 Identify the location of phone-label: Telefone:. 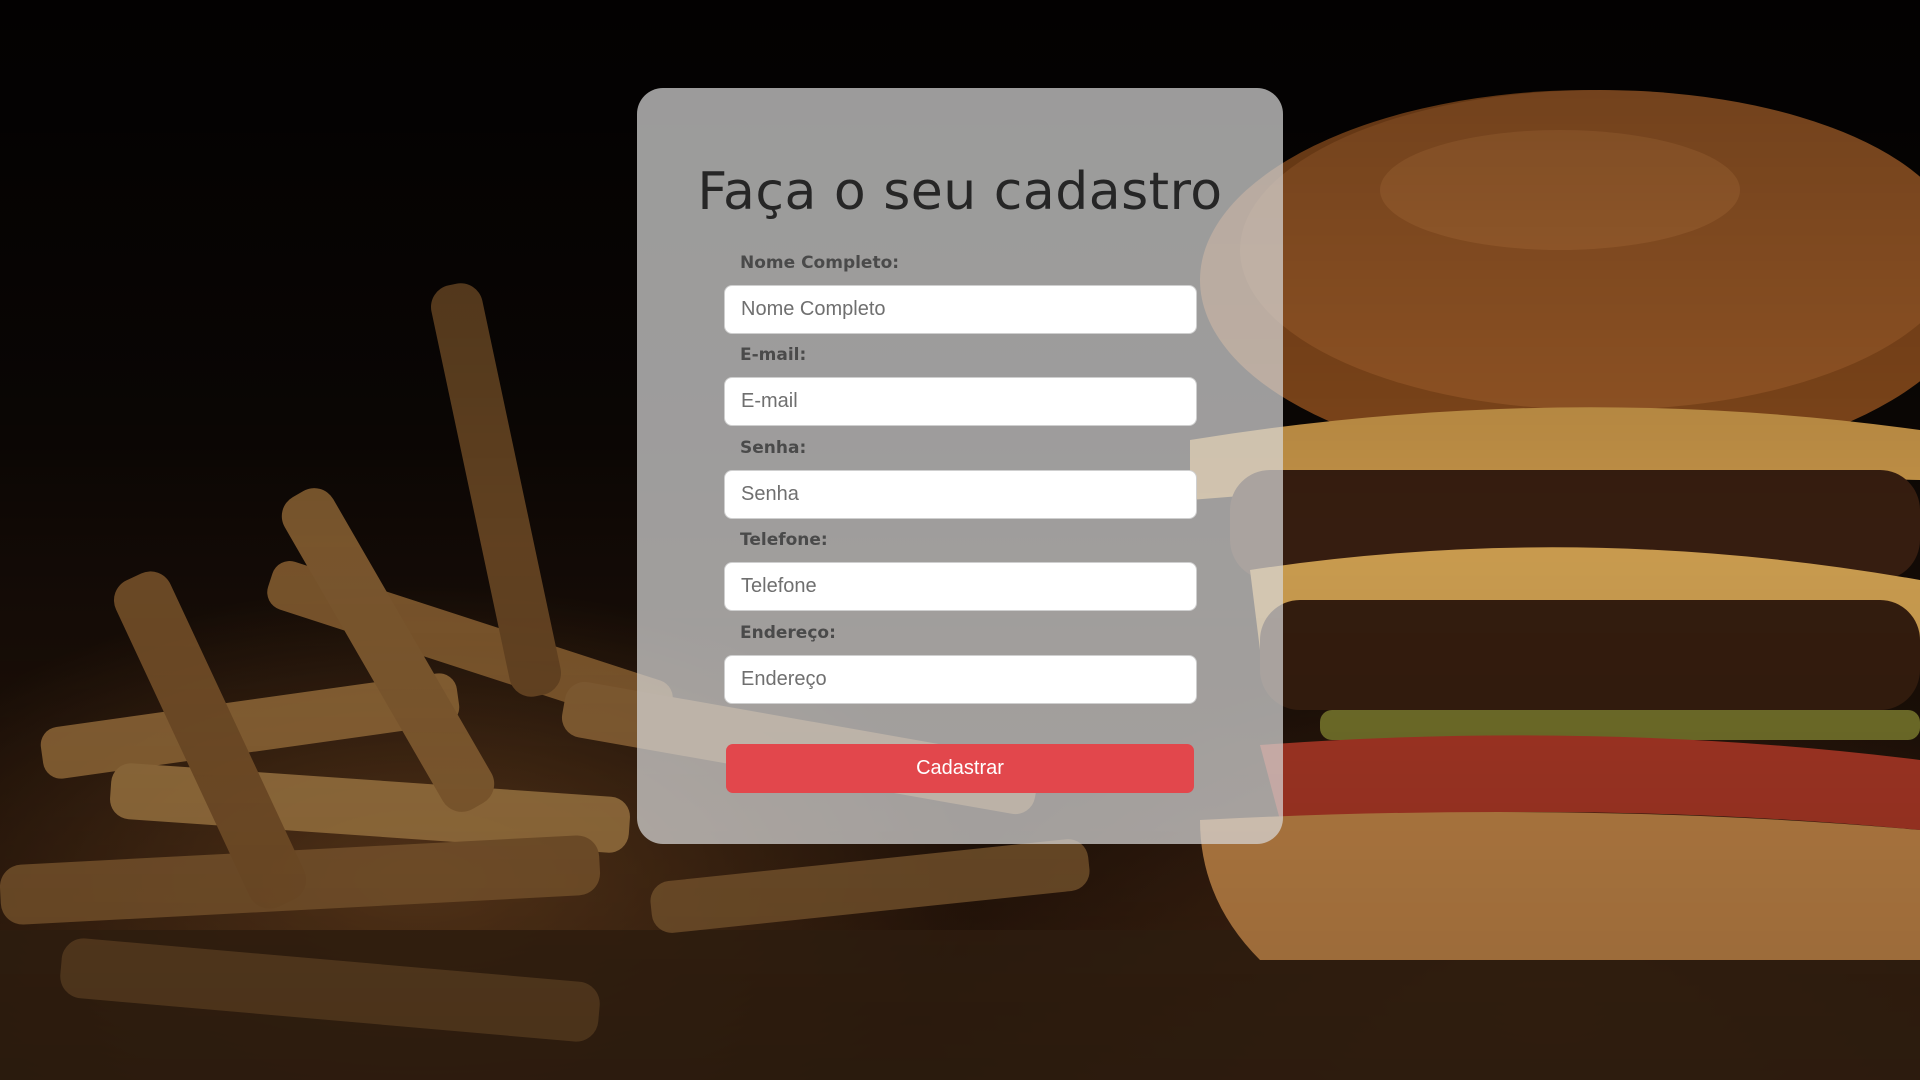
(784, 540).